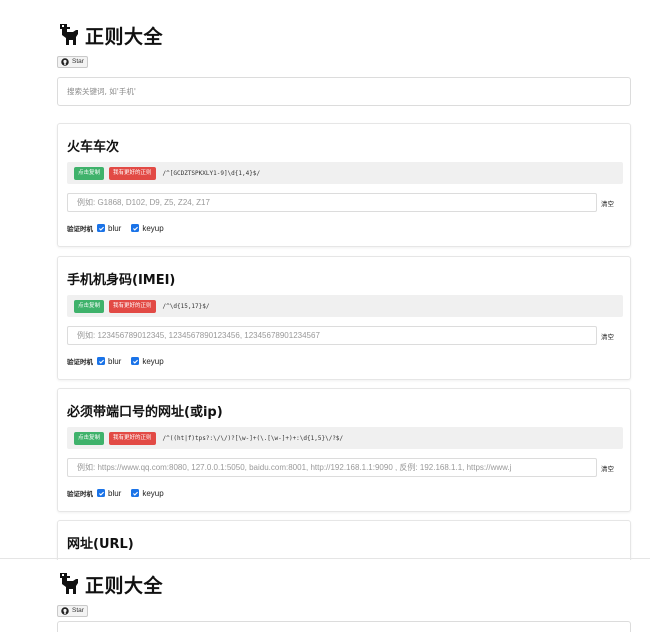  Describe the element at coordinates (344, 540) in the screenshot. I see `regex-card: 网址(URL)` at that location.